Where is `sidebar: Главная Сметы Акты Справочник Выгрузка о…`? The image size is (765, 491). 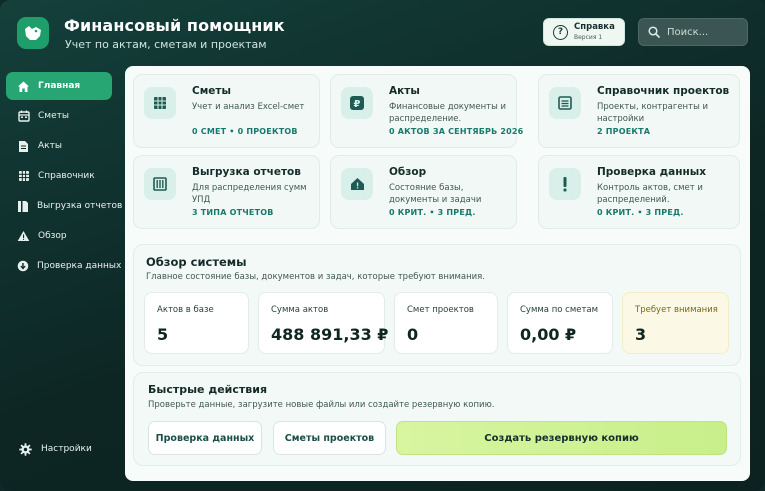
sidebar: Главная Сметы Акты Справочник Выгрузка о… is located at coordinates (61, 277).